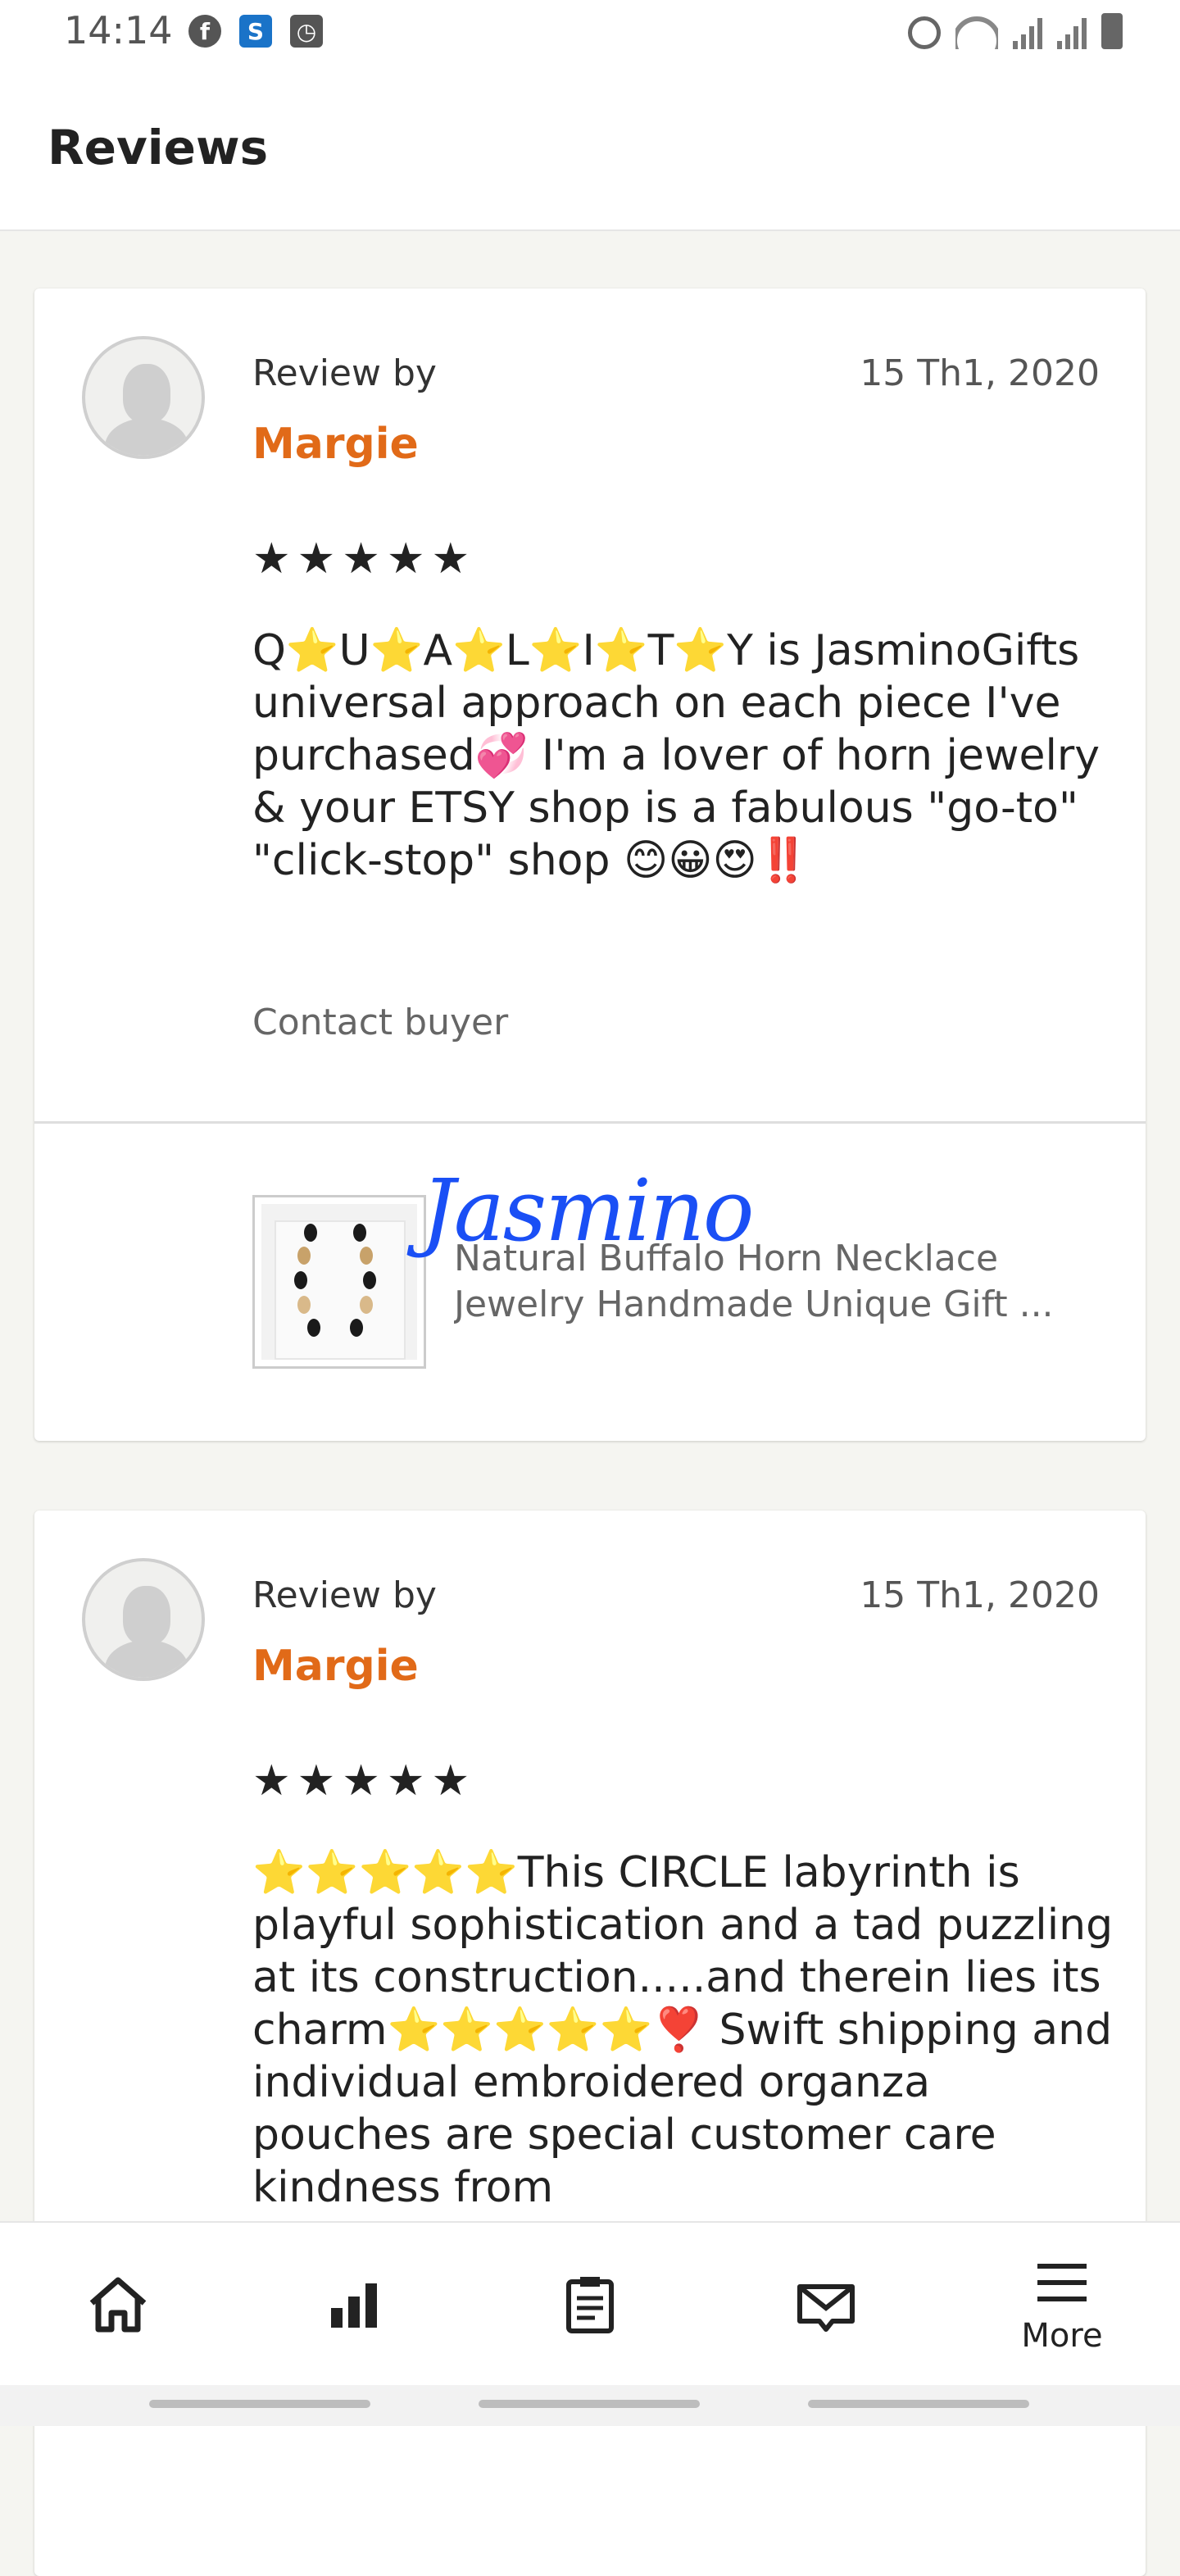 Image resolution: width=1180 pixels, height=2576 pixels. What do you see at coordinates (924, 32) in the screenshot?
I see `alarm-icon` at bounding box center [924, 32].